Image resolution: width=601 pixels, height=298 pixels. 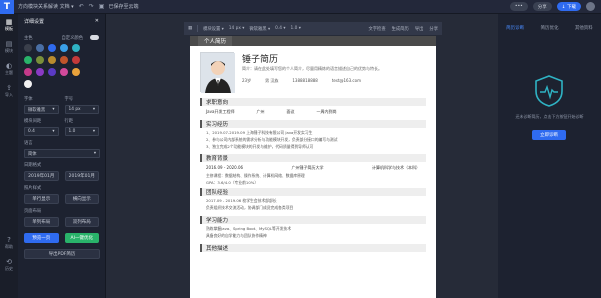 What do you see at coordinates (290, 111) in the screenshot?
I see `intent-salary: 面议` at bounding box center [290, 111].